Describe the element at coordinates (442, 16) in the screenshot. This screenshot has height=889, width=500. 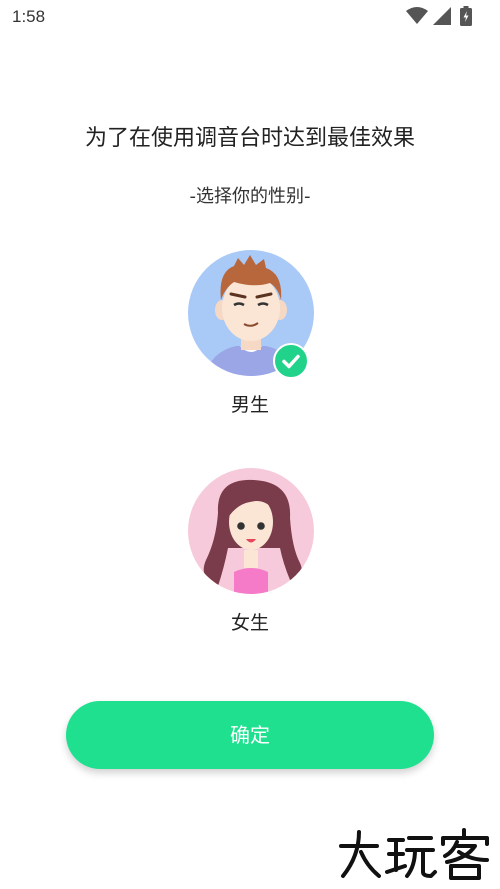
I see `cellular-signal-icon` at that location.